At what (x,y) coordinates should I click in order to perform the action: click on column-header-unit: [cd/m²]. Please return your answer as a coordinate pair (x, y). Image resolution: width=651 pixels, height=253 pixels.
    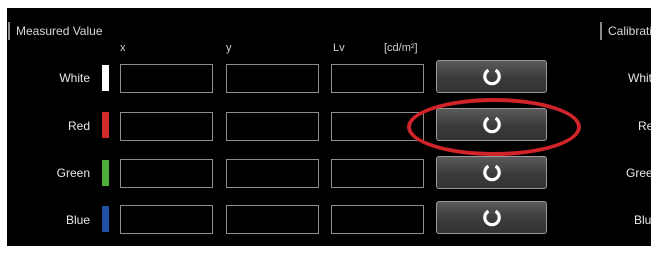
    Looking at the image, I should click on (401, 48).